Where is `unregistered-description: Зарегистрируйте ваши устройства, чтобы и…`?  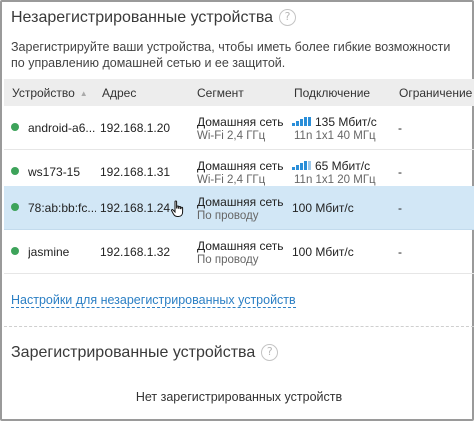
unregistered-description: Зарегистрируйте ваши устройства, чтобы и… is located at coordinates (231, 55).